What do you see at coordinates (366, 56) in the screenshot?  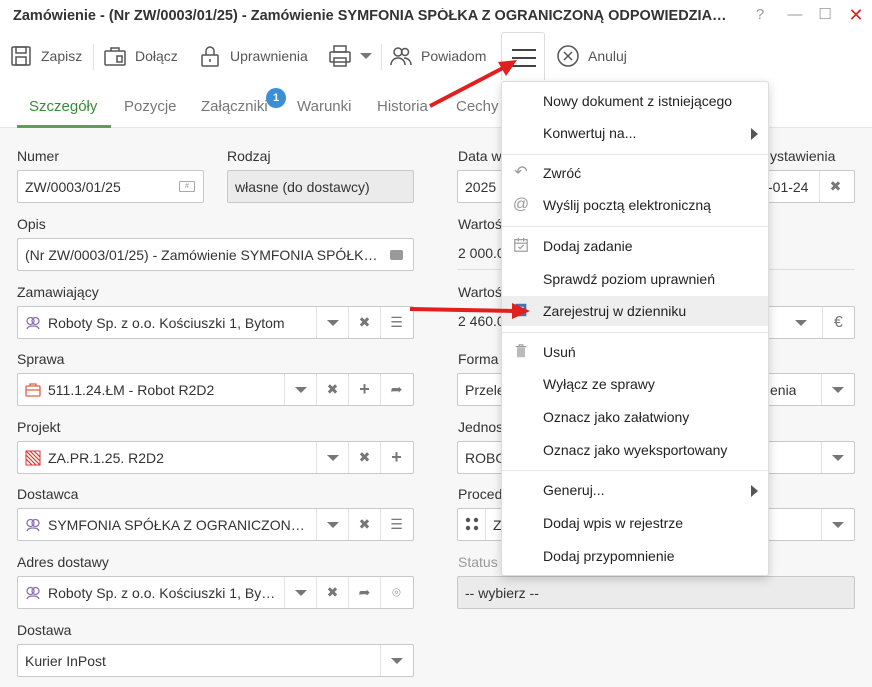 I see `print-dropdown-icon` at bounding box center [366, 56].